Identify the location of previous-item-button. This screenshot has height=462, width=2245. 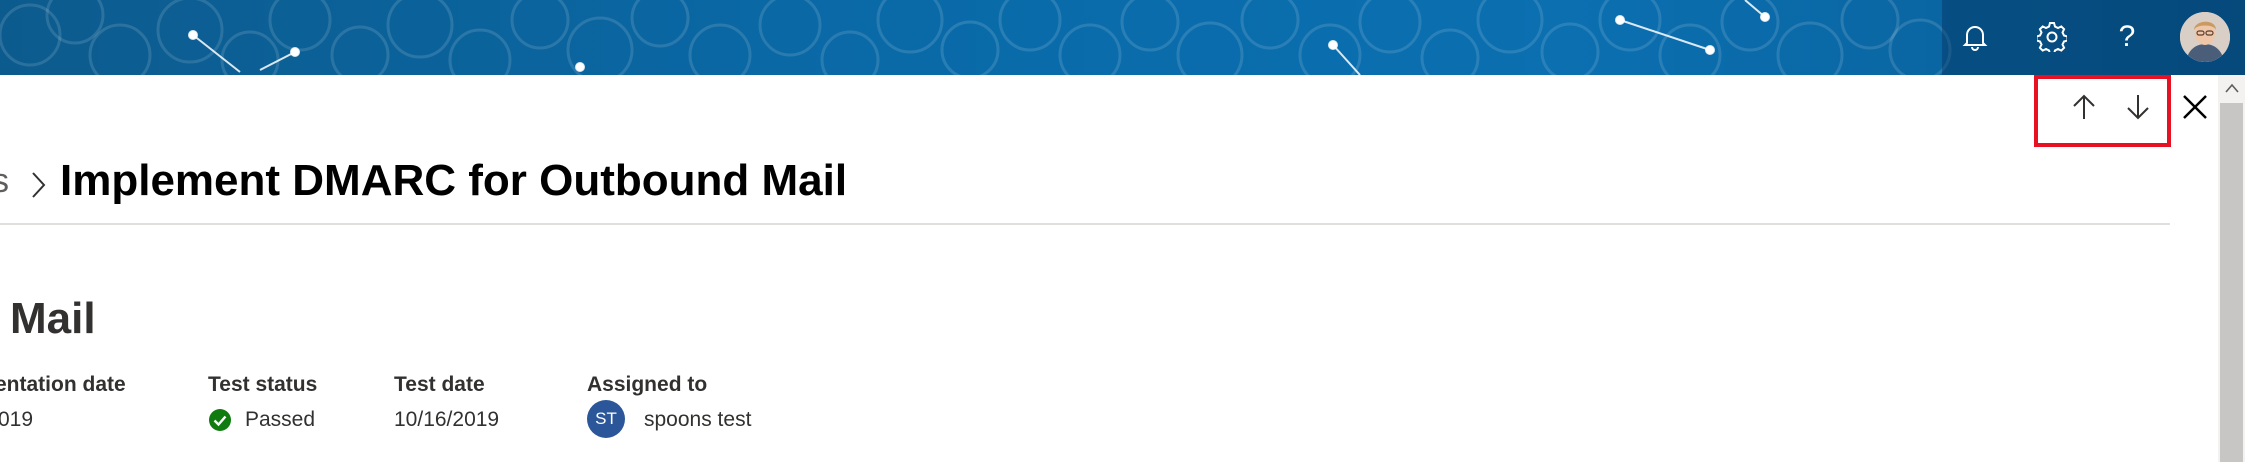
(2084, 107).